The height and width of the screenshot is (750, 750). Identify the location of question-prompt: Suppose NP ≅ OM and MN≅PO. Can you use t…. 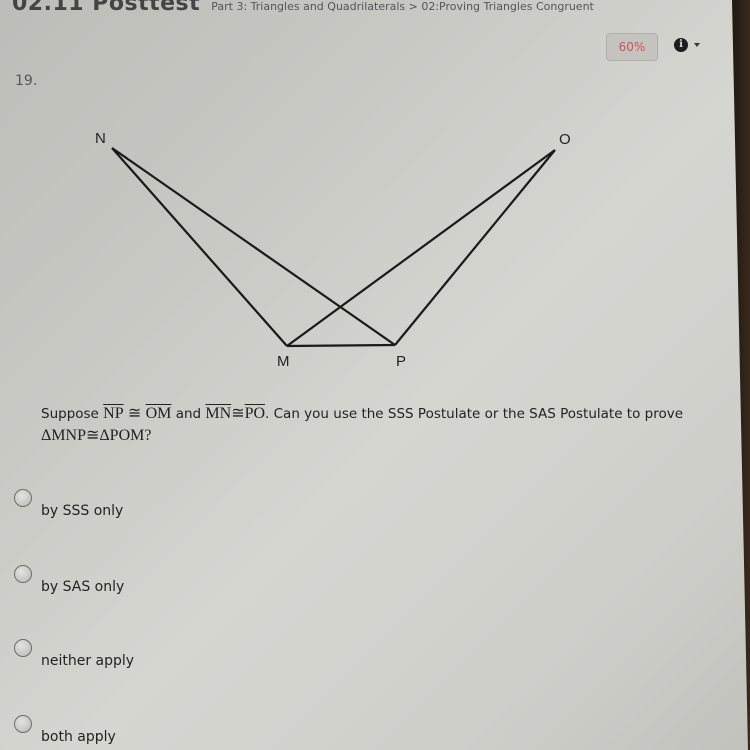
(386, 425).